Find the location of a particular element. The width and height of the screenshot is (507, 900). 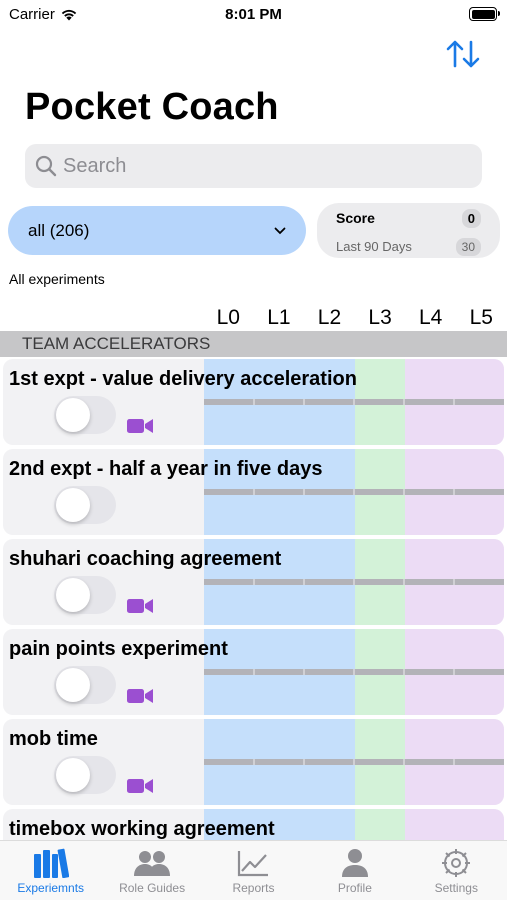

section-header: TEAM ACCELERATORS is located at coordinates (253, 344).